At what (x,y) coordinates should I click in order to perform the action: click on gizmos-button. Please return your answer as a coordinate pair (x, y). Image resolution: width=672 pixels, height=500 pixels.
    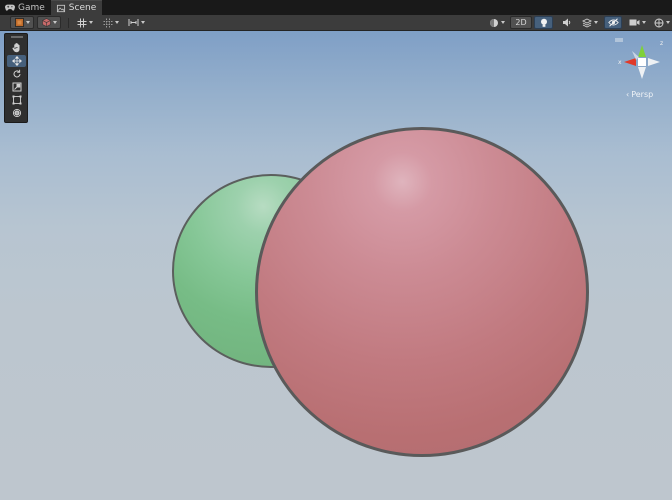
    Looking at the image, I should click on (661, 22).